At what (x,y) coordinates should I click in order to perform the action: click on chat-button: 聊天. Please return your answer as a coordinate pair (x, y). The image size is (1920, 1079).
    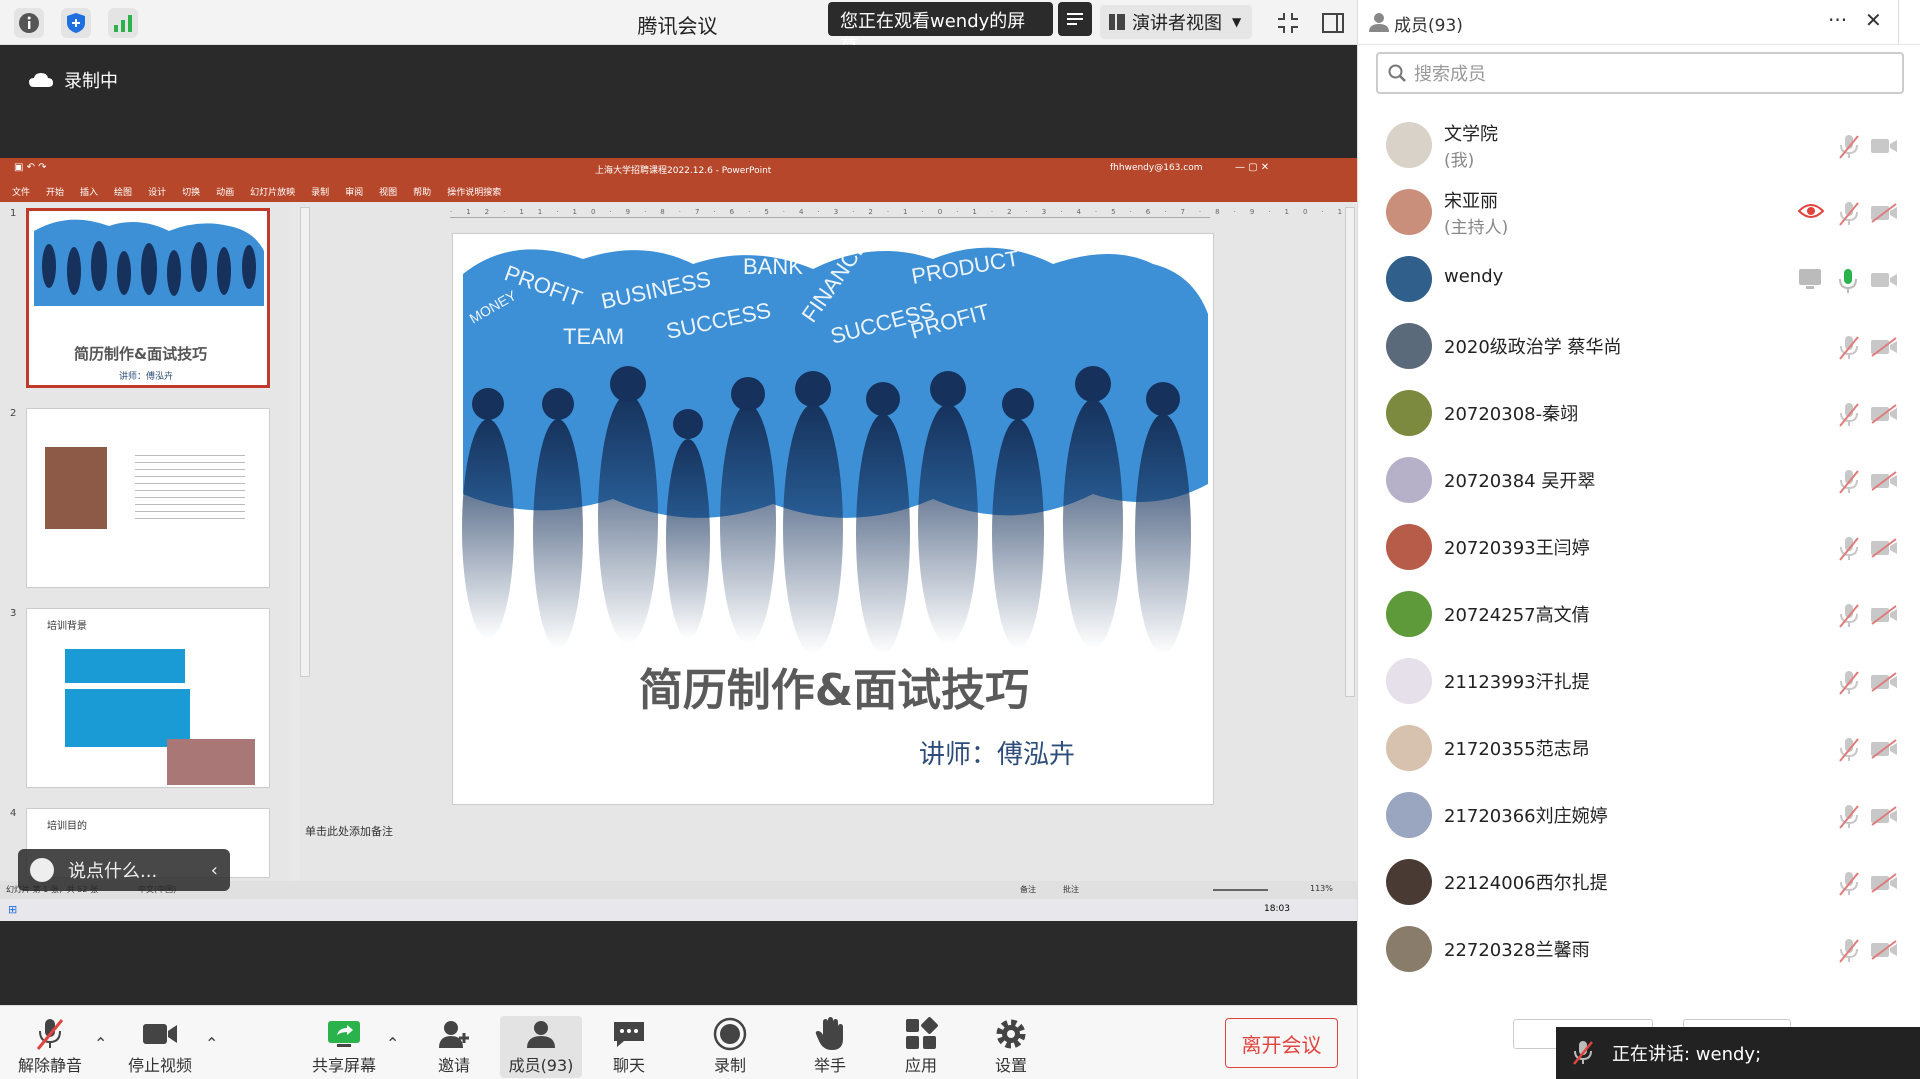
    Looking at the image, I should click on (629, 1047).